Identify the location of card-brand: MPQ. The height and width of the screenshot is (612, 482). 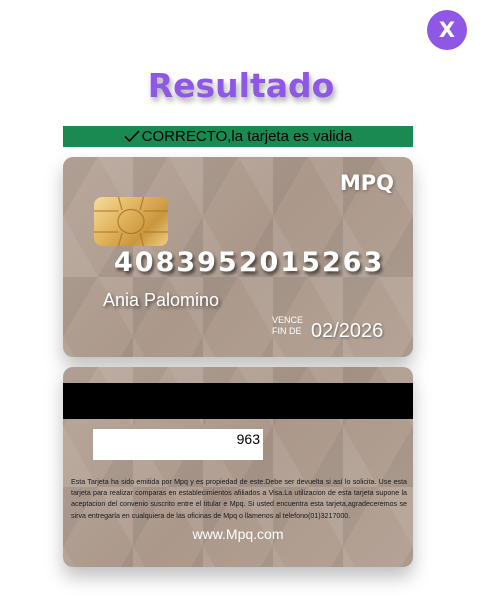
(366, 183).